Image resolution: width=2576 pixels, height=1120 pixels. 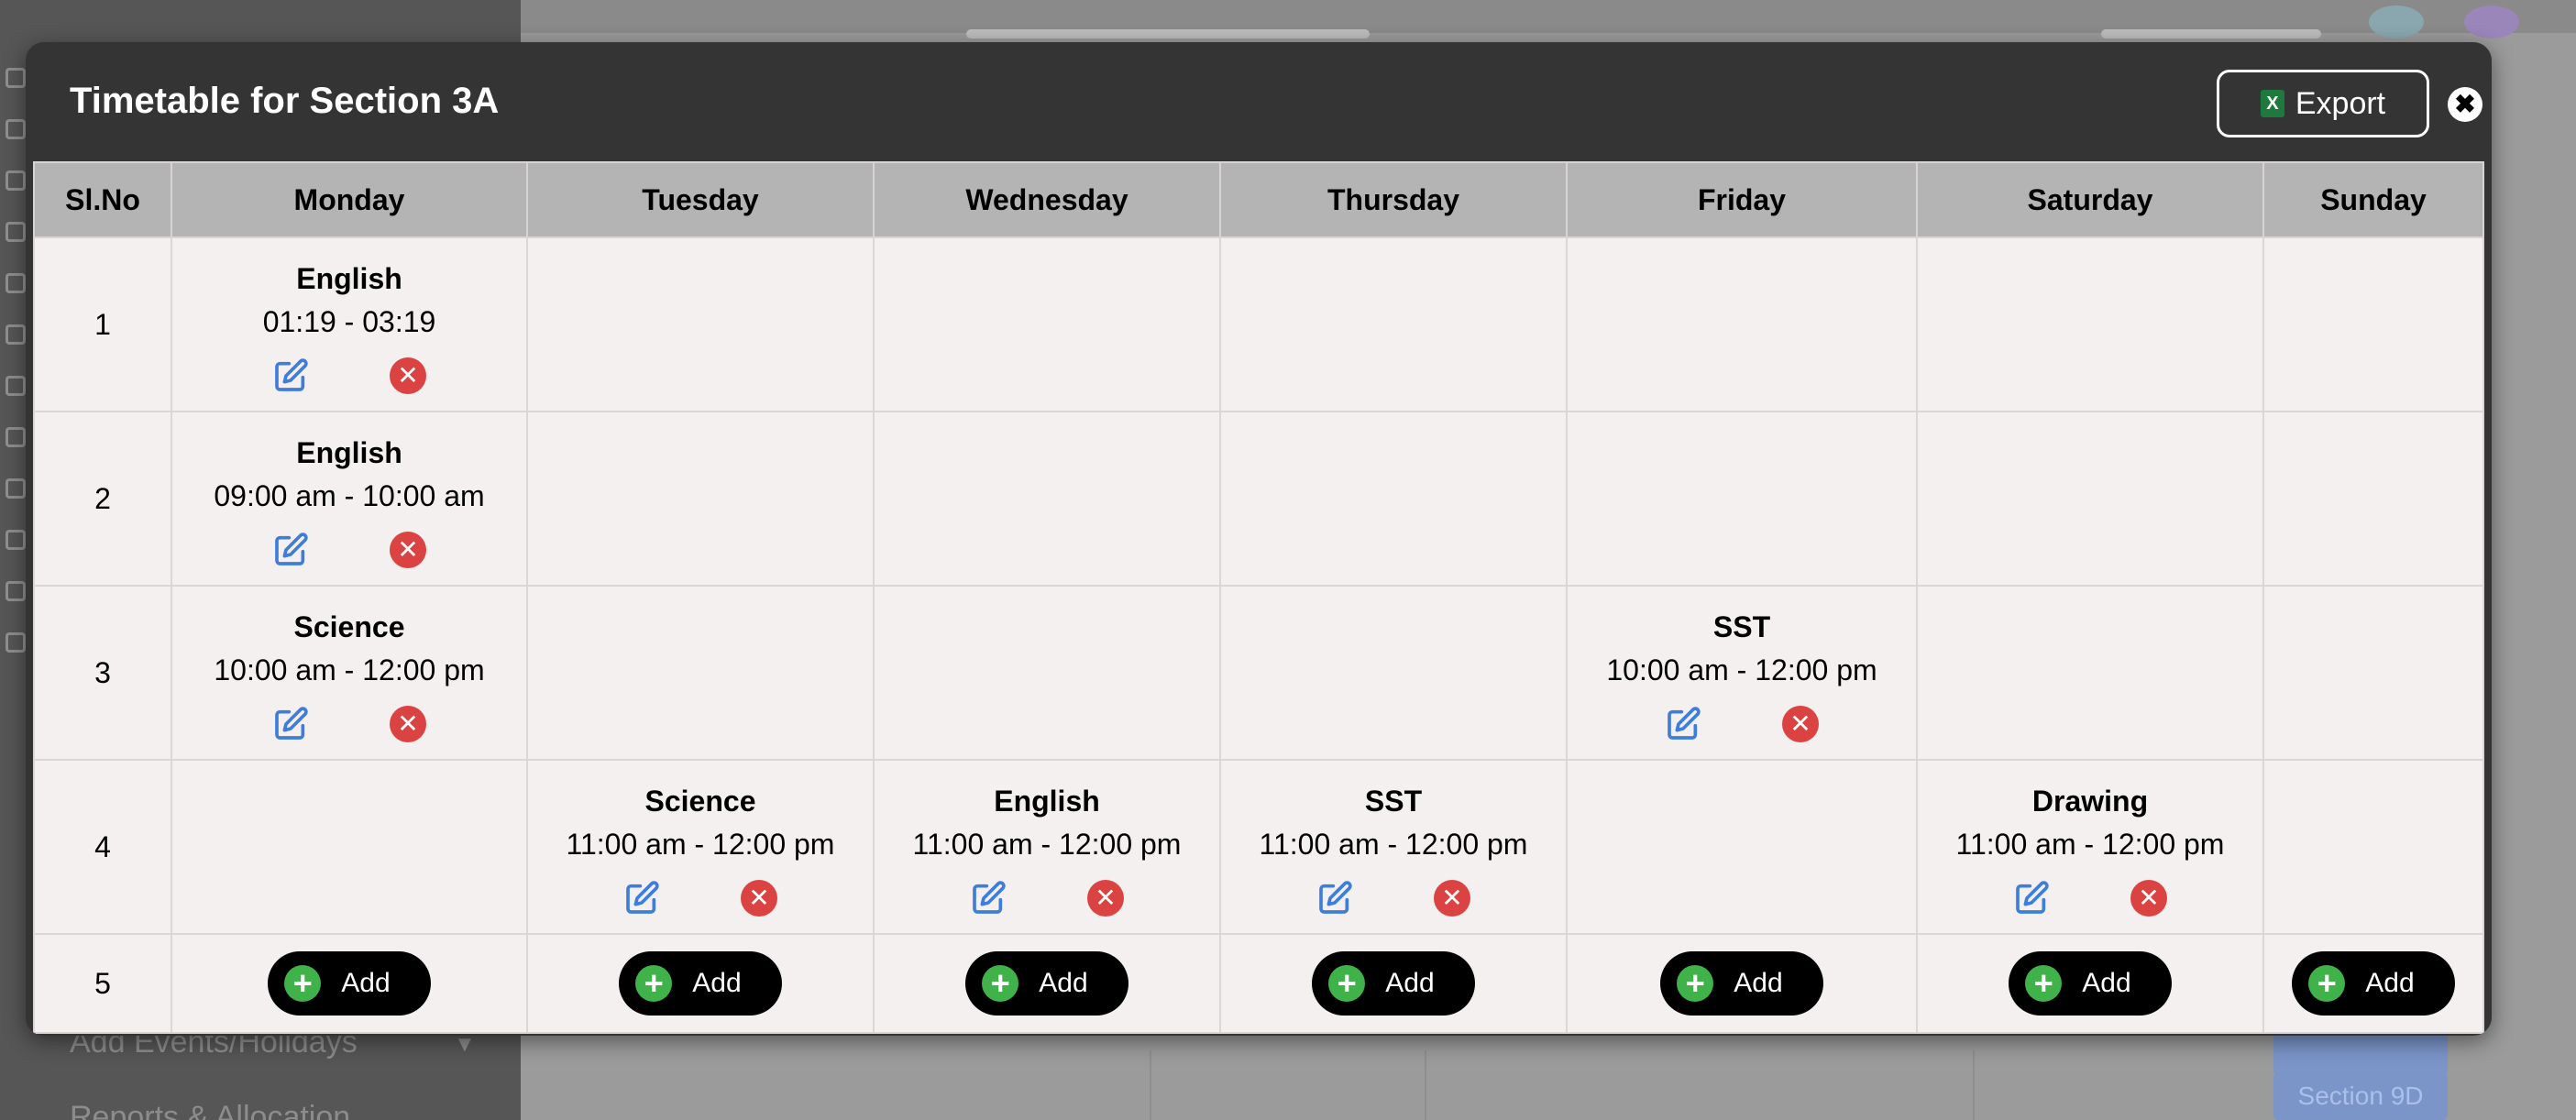 I want to click on background-search-bar, so click(x=1168, y=33).